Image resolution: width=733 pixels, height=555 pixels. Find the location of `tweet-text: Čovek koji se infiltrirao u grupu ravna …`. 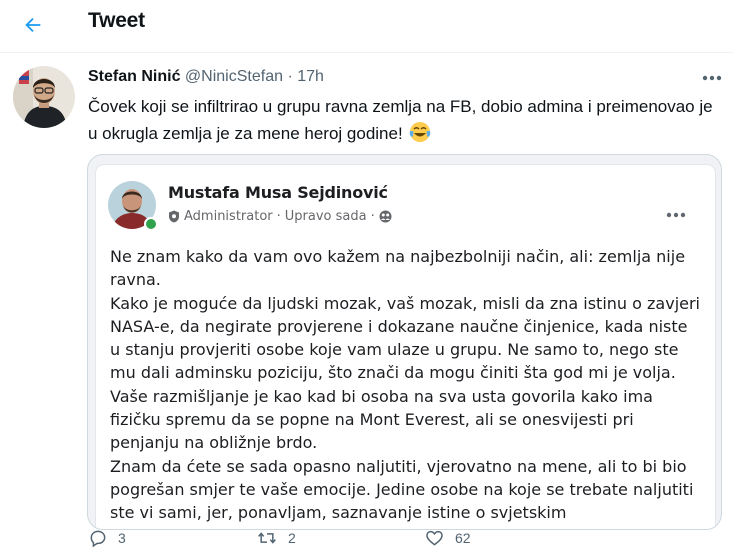

tweet-text: Čovek koji se infiltrirao u grupu ravna … is located at coordinates (403, 120).